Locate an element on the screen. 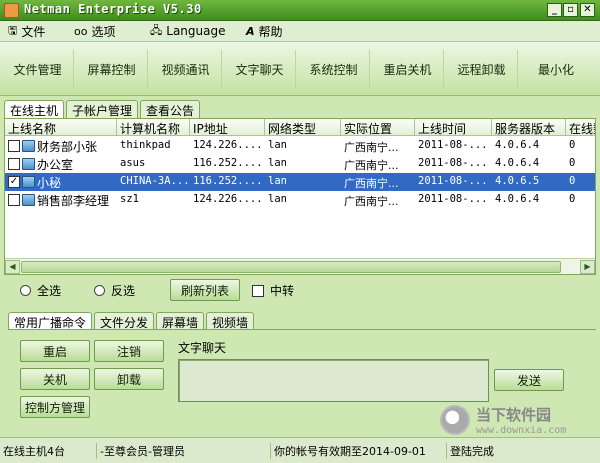  row-name: 财务部小张 is located at coordinates (67, 146).